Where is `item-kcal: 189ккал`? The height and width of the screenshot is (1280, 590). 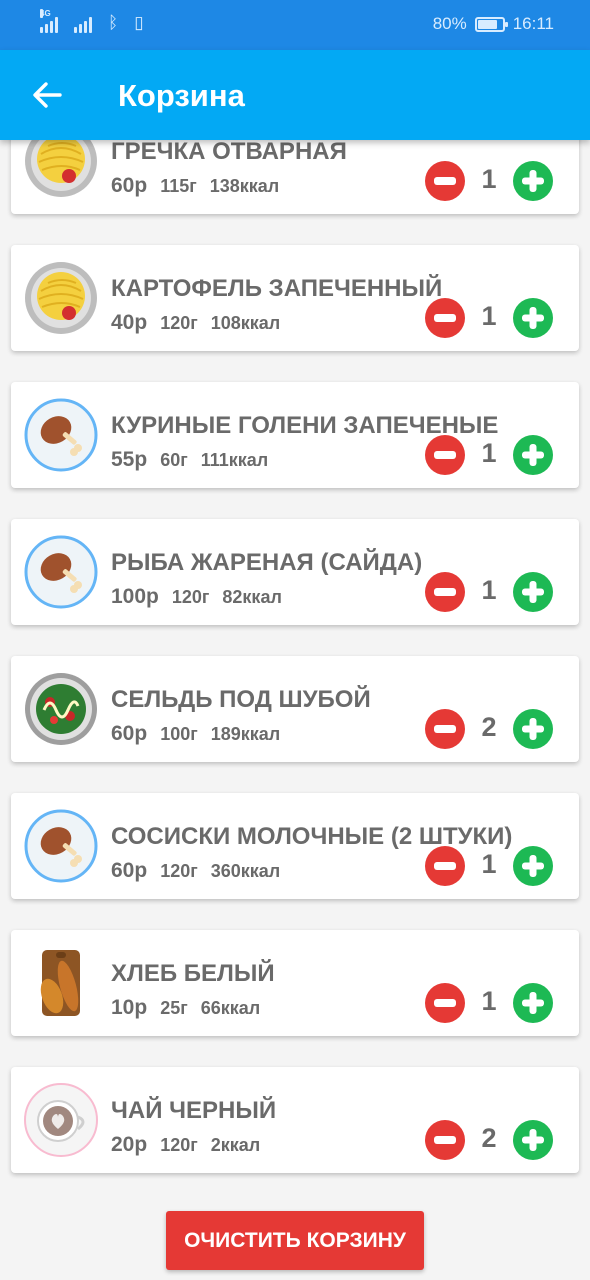 item-kcal: 189ккал is located at coordinates (245, 734).